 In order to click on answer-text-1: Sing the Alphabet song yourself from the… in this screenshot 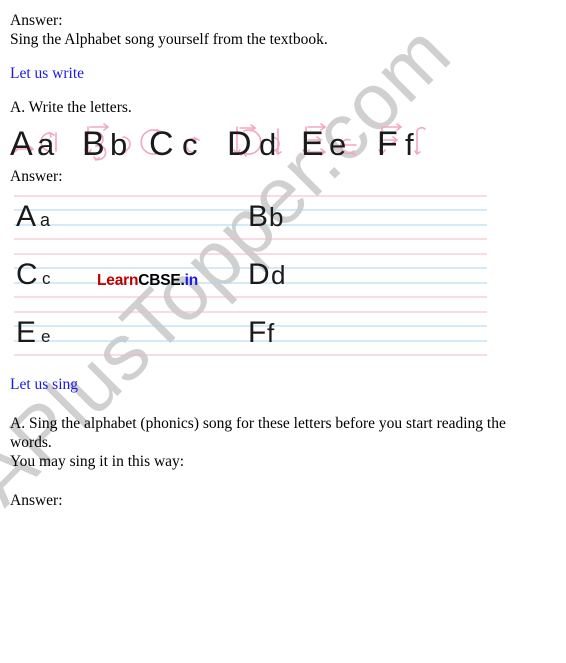, I will do `click(169, 39)`.